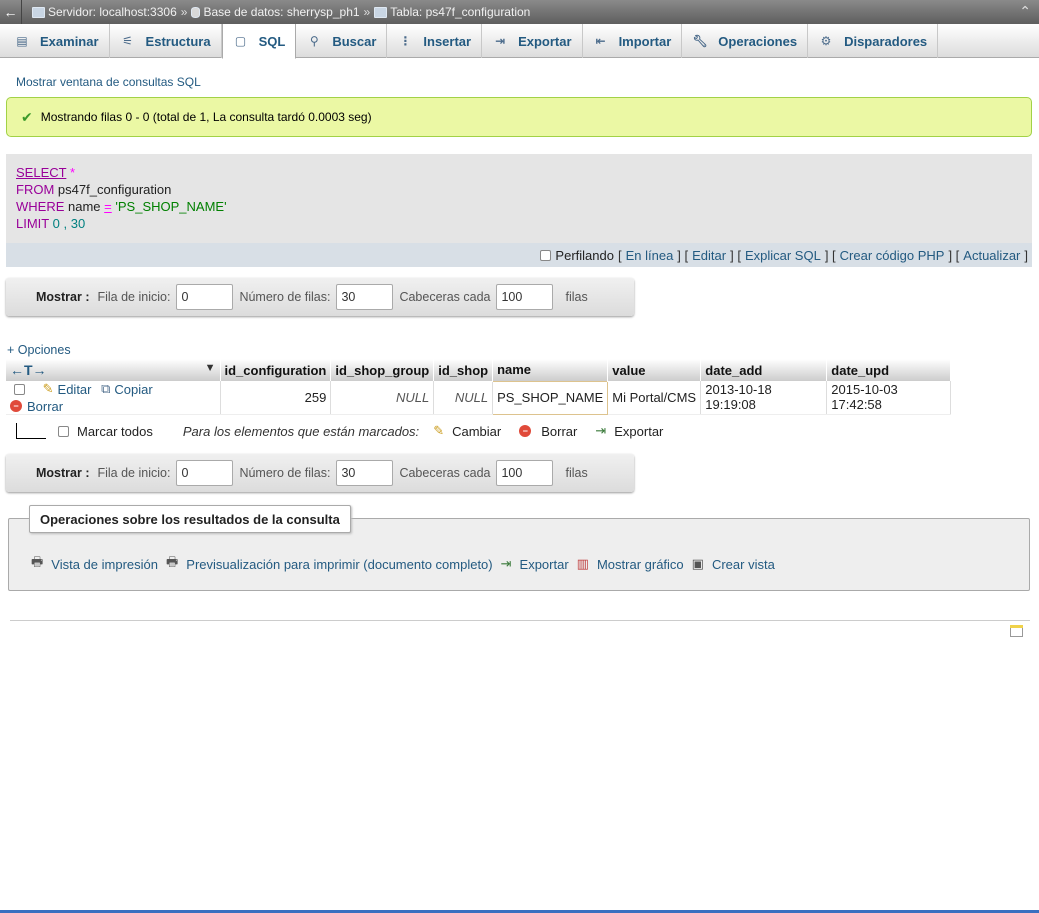 Image resolution: width=1039 pixels, height=913 pixels. Describe the element at coordinates (783, 255) in the screenshot. I see `explain-sql-link: Explicar SQL` at that location.